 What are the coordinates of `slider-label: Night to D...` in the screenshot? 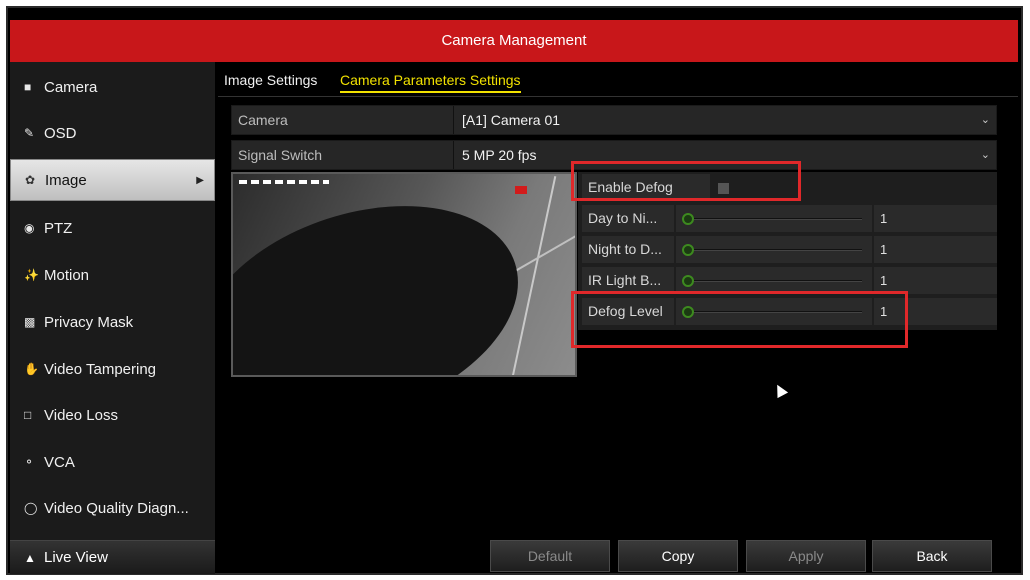 It's located at (628, 249).